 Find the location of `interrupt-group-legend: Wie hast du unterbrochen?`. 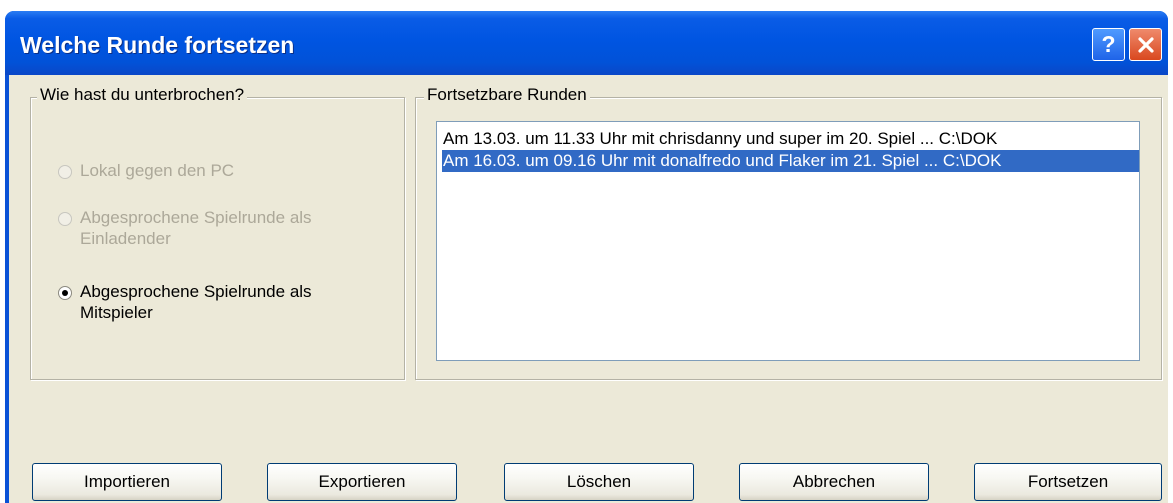

interrupt-group-legend: Wie hast du unterbrochen? is located at coordinates (142, 95).